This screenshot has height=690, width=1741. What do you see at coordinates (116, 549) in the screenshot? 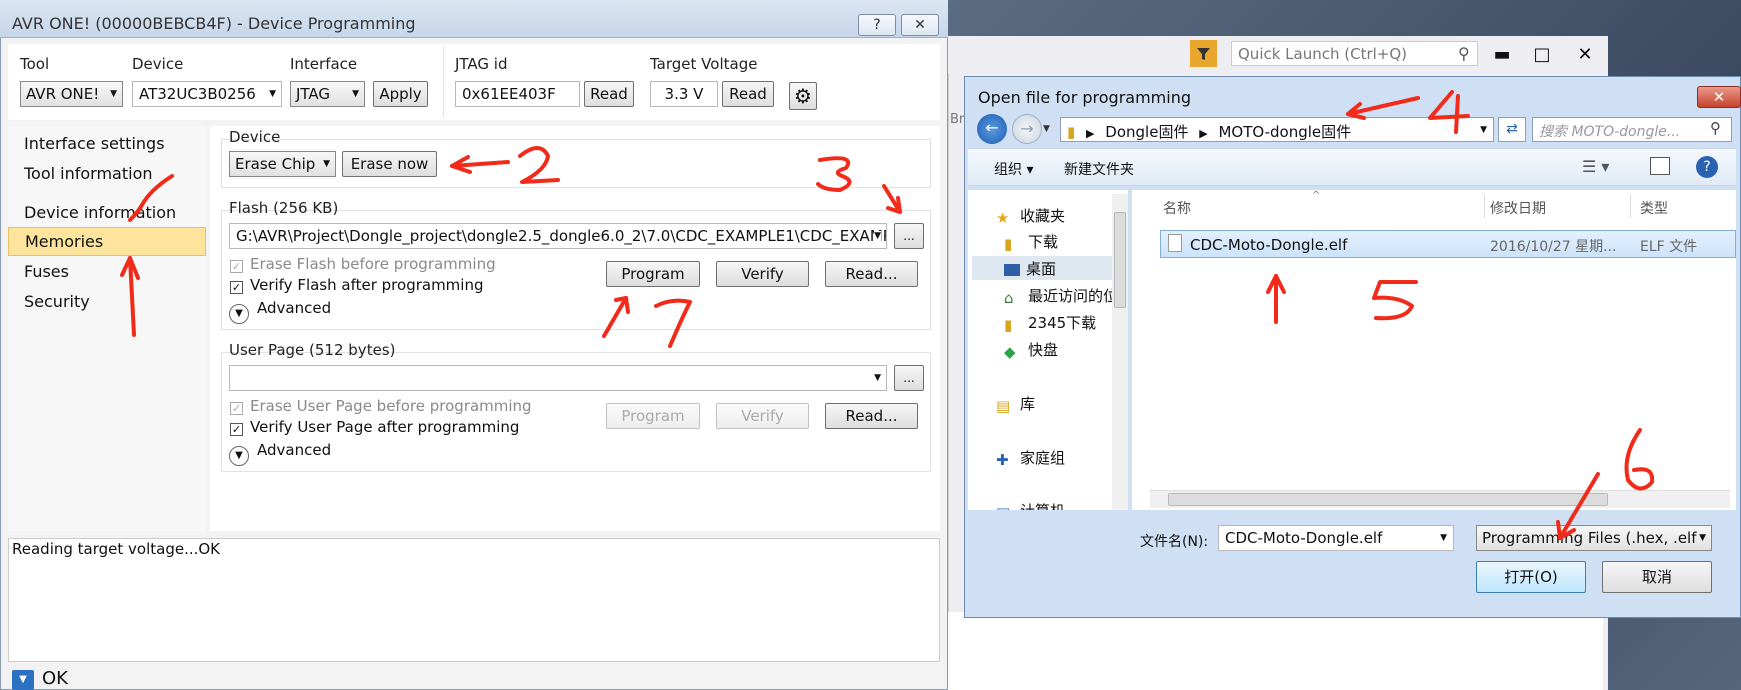
I see `log-line: Reading target voltage...OK` at bounding box center [116, 549].